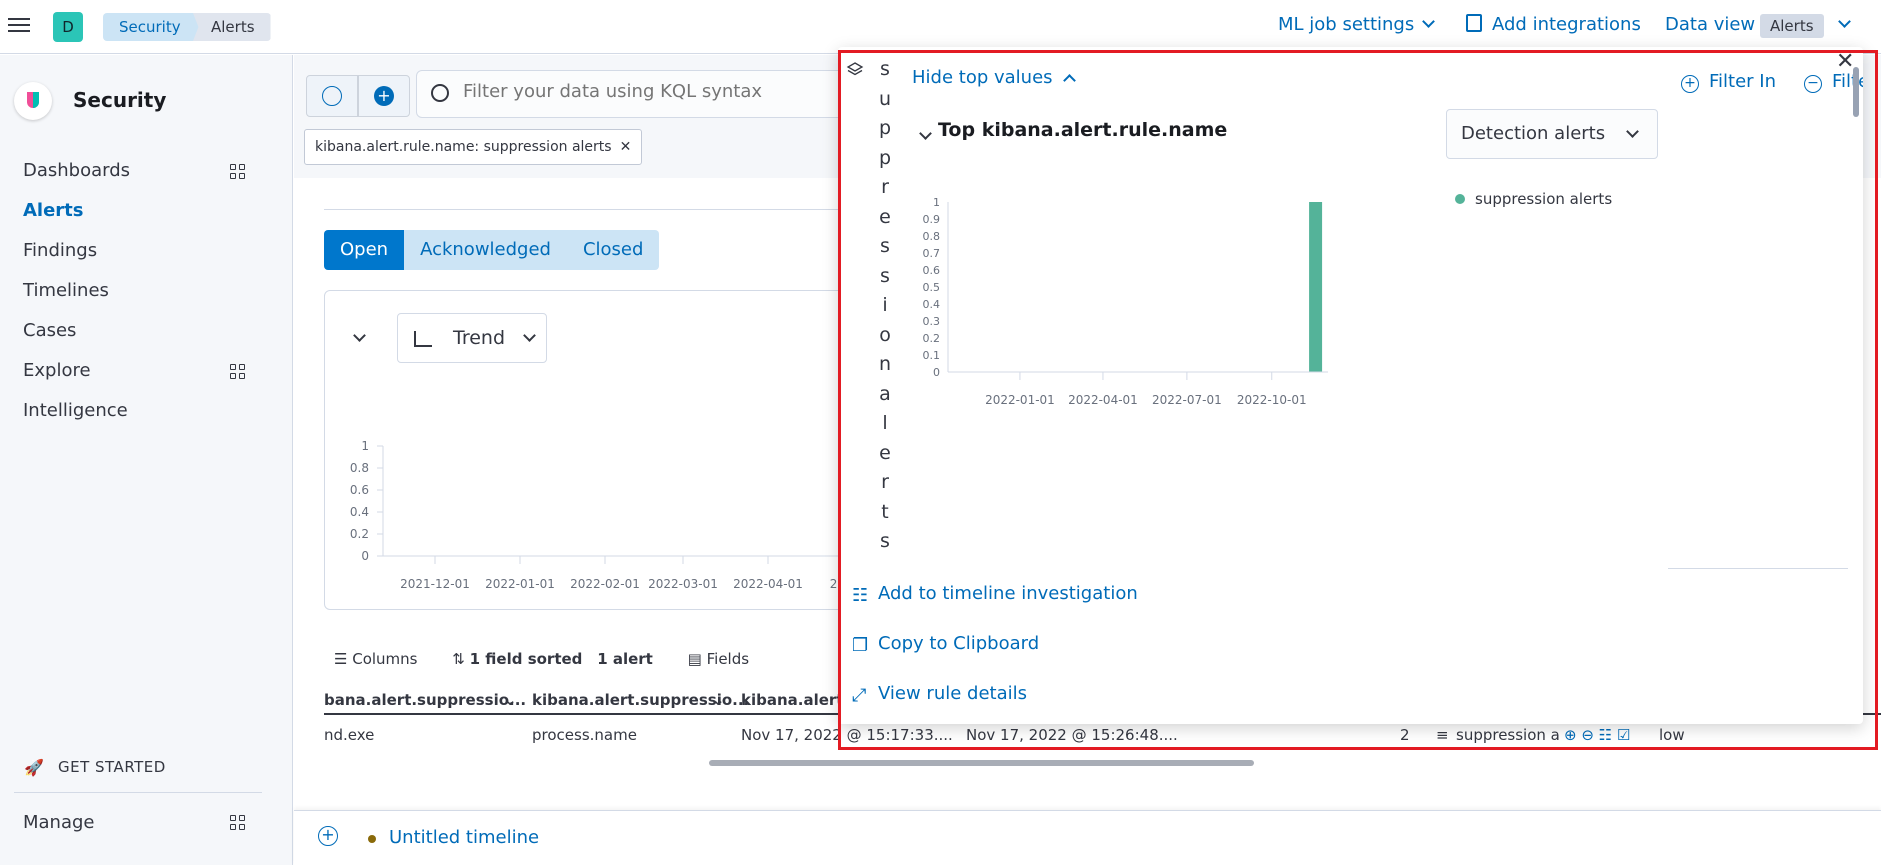 This screenshot has height=865, width=1881. What do you see at coordinates (464, 837) in the screenshot?
I see `timeline-title: Untitled timeline` at bounding box center [464, 837].